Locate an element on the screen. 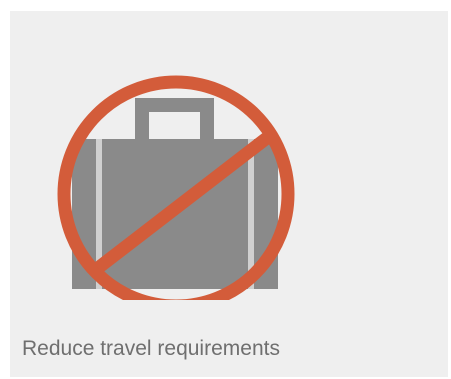 This screenshot has width=451, height=379. feature-caption: Reduce travel requirements is located at coordinates (151, 348).